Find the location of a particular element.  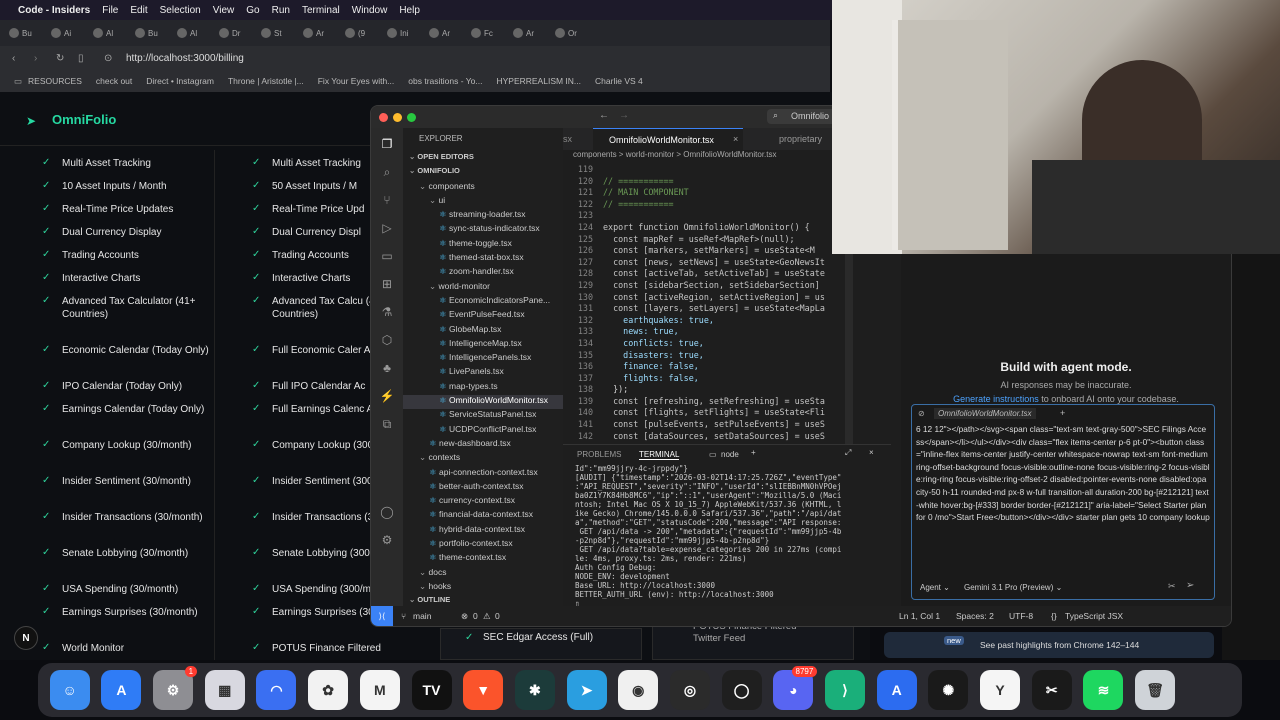

tab-problems: PROBLEMS is located at coordinates (599, 454).